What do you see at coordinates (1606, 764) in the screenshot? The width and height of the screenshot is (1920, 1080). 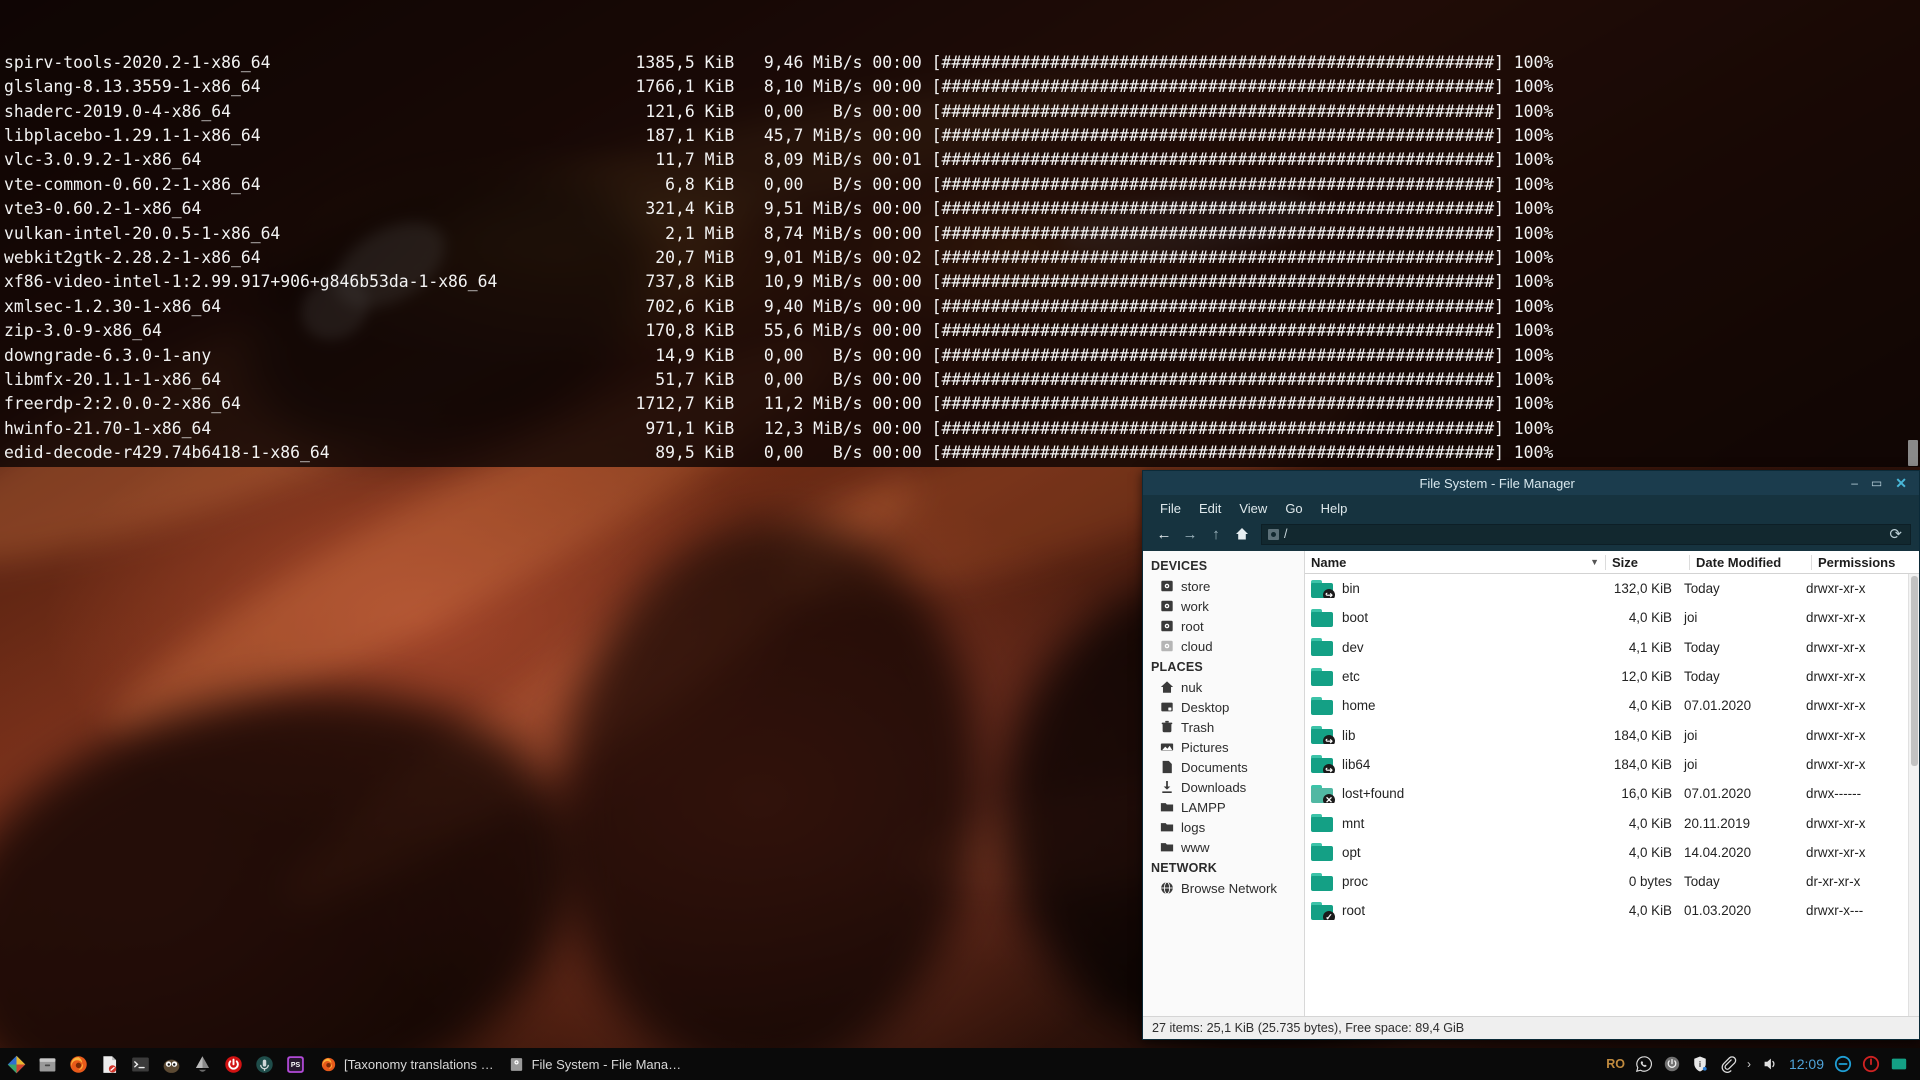 I see `table-row: ↪ lib64 184,0 KiB joi drwxr-xr-x` at bounding box center [1606, 764].